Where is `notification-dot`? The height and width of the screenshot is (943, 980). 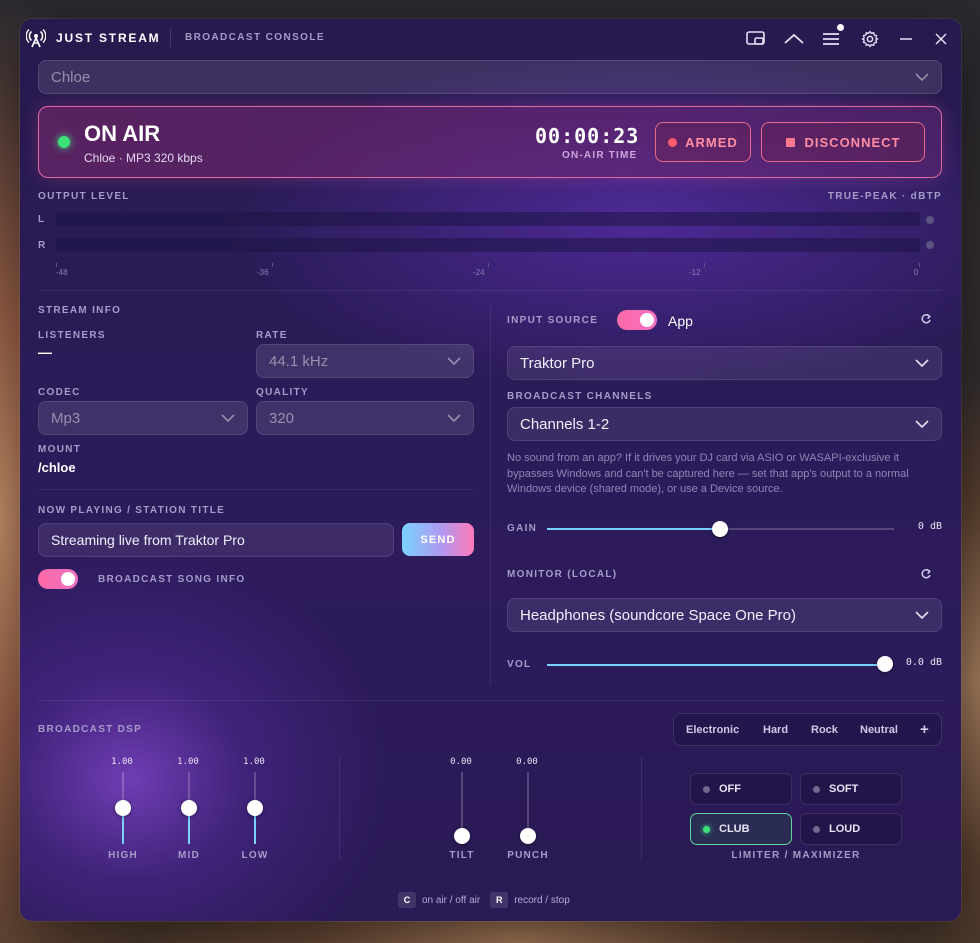 notification-dot is located at coordinates (840, 27).